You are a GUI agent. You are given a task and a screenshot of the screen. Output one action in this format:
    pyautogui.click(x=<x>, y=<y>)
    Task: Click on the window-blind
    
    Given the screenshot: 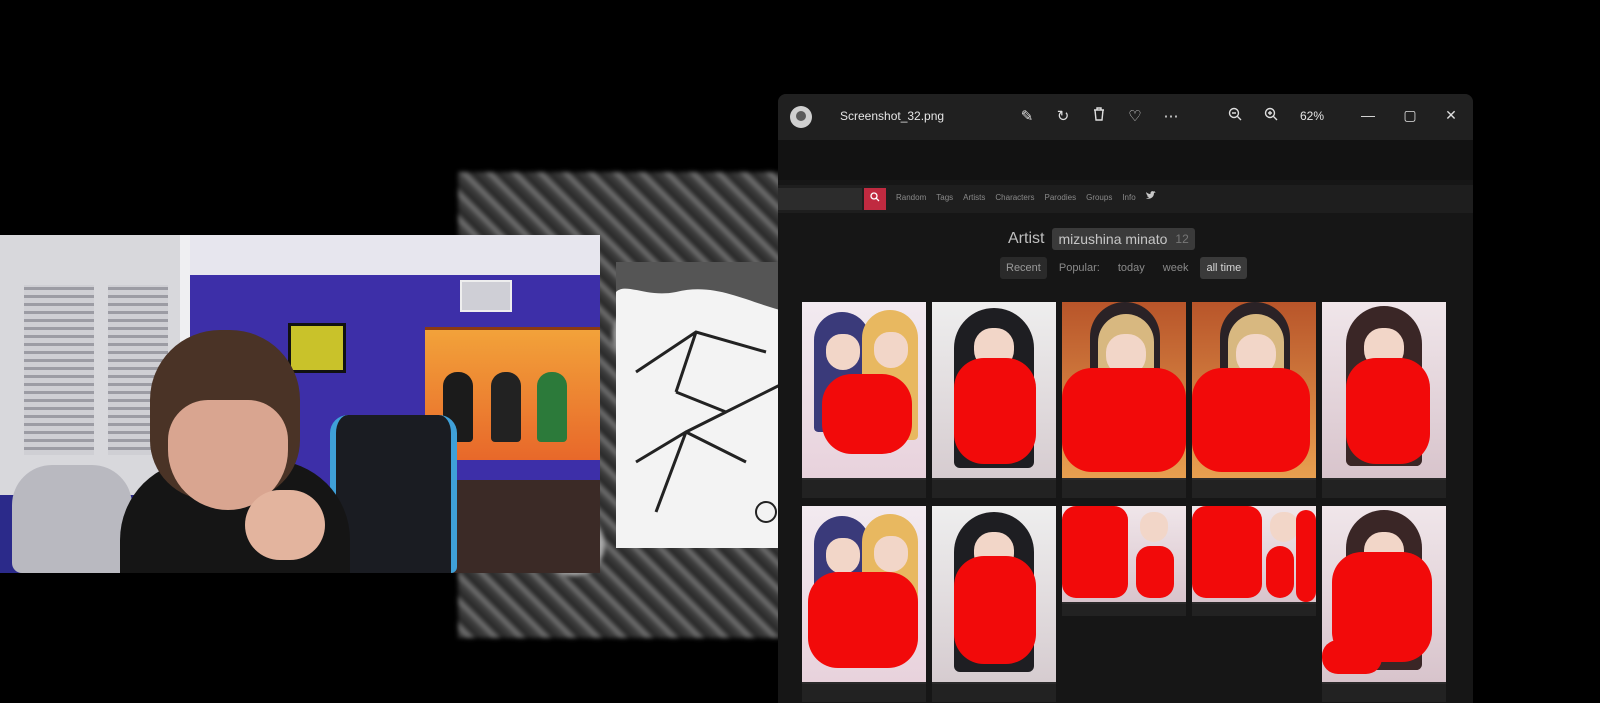 What is the action you would take?
    pyautogui.click(x=59, y=370)
    